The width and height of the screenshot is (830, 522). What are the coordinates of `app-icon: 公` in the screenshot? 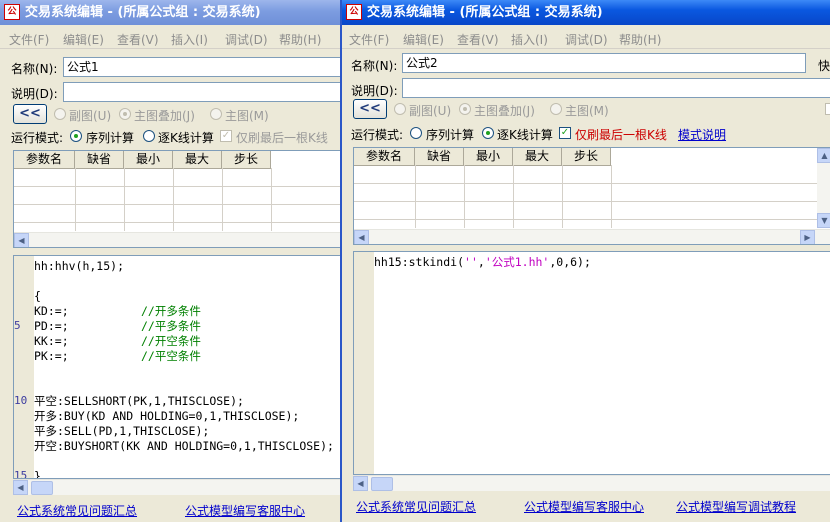 It's located at (354, 12).